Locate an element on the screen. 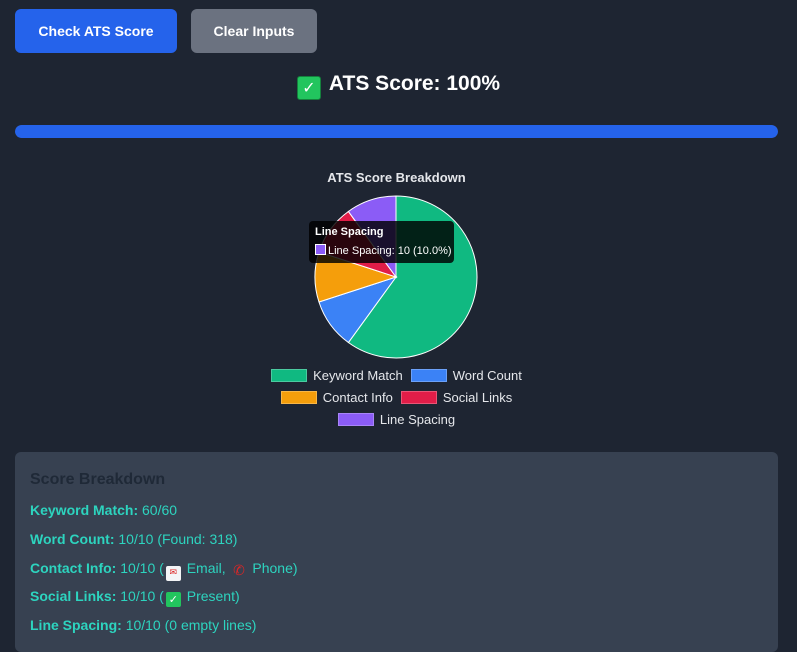 The image size is (797, 652). breakdown-row-social-links: Social Links: 10/10 (✓ Present) is located at coordinates (135, 597).